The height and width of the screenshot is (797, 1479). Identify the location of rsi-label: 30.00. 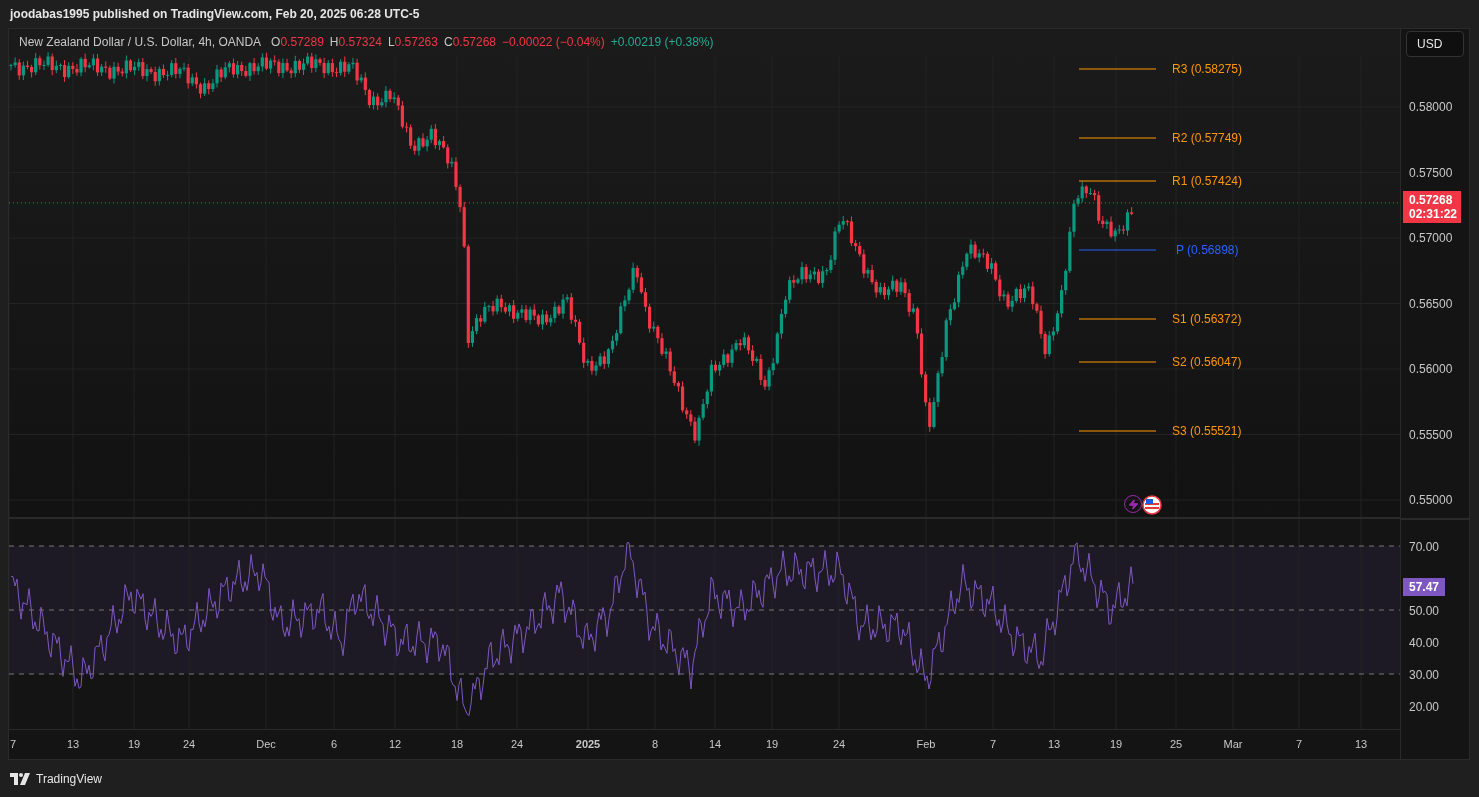
(1424, 675).